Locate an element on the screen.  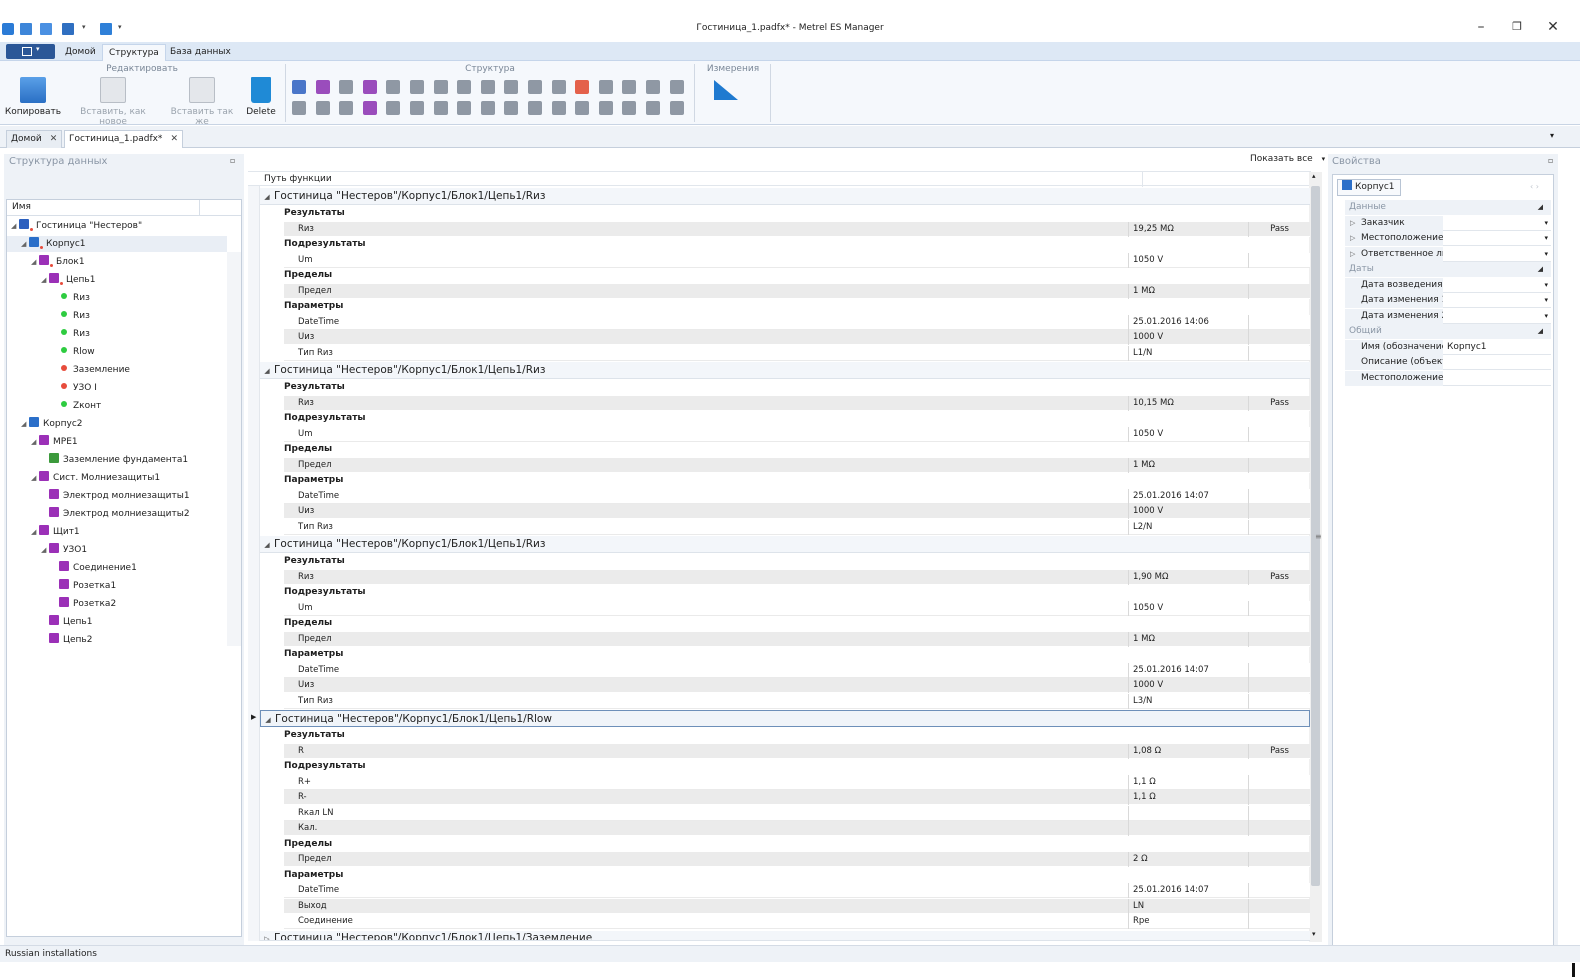
tab-database: База данных is located at coordinates (200, 52).